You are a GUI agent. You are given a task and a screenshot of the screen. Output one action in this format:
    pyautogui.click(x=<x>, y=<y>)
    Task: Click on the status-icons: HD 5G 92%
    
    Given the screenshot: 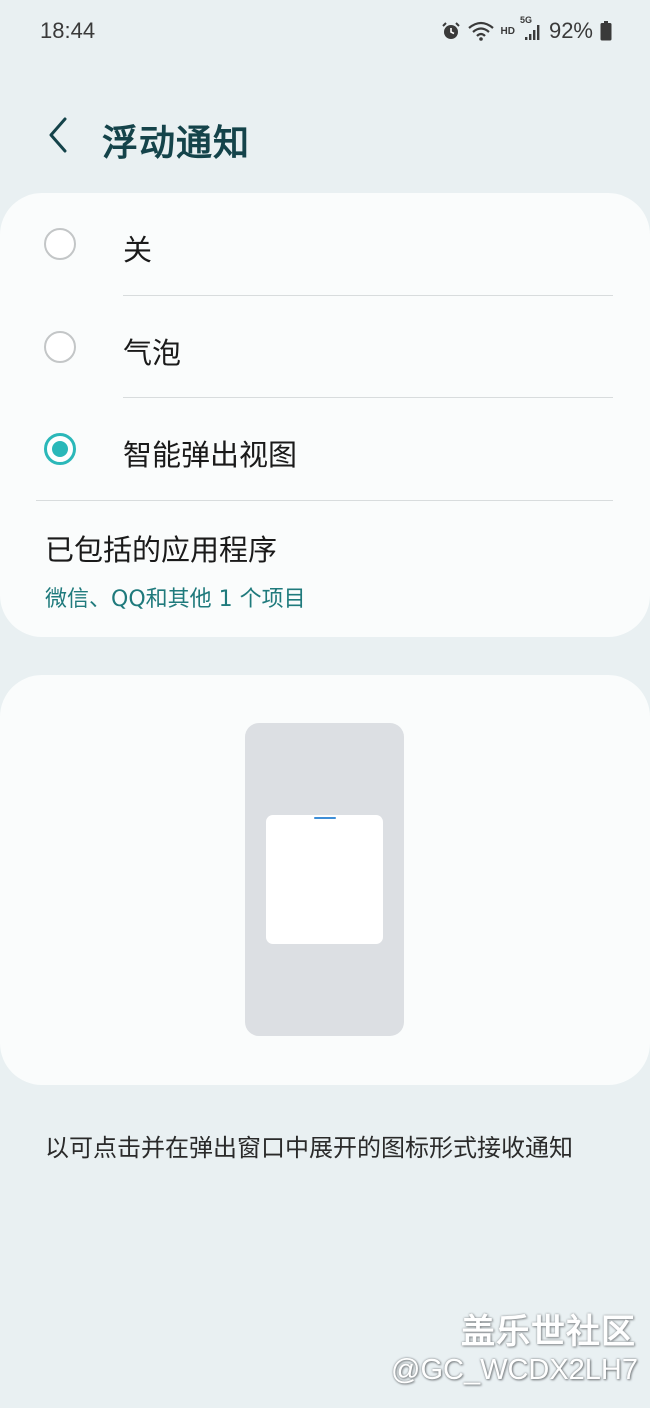 What is the action you would take?
    pyautogui.click(x=527, y=30)
    